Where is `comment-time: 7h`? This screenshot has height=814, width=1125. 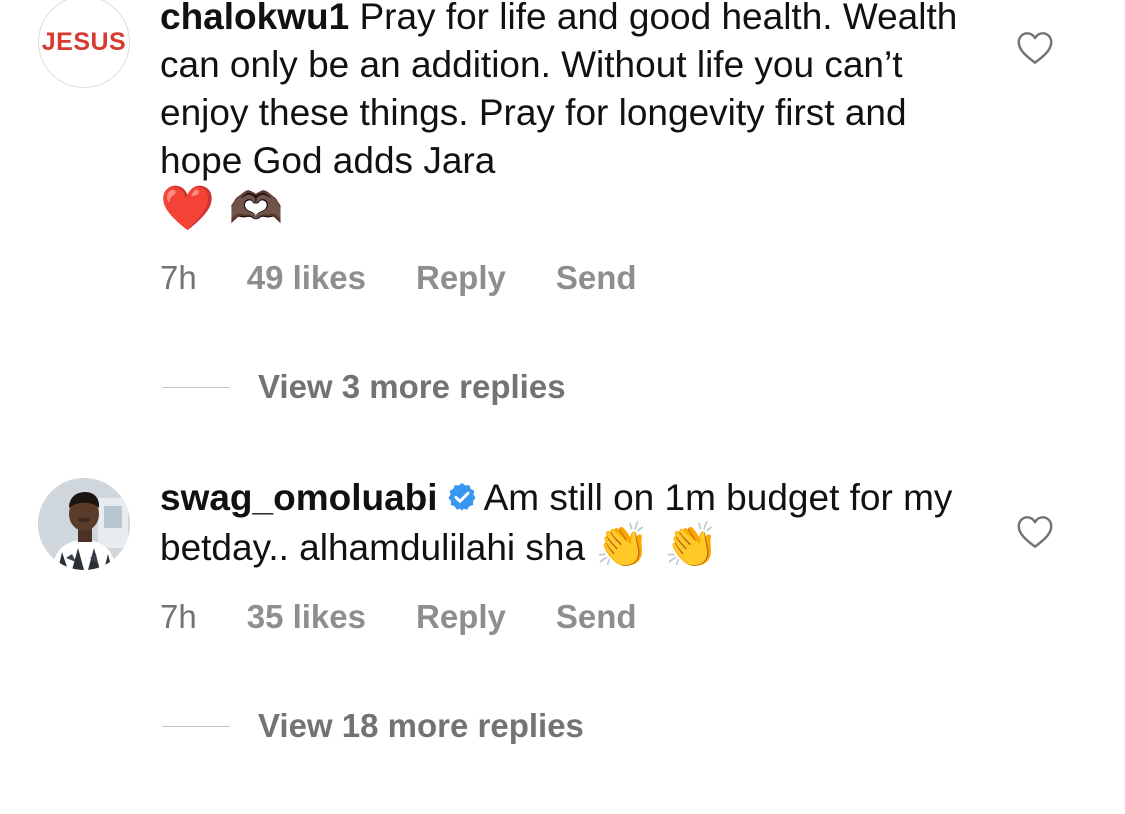 comment-time: 7h is located at coordinates (178, 616).